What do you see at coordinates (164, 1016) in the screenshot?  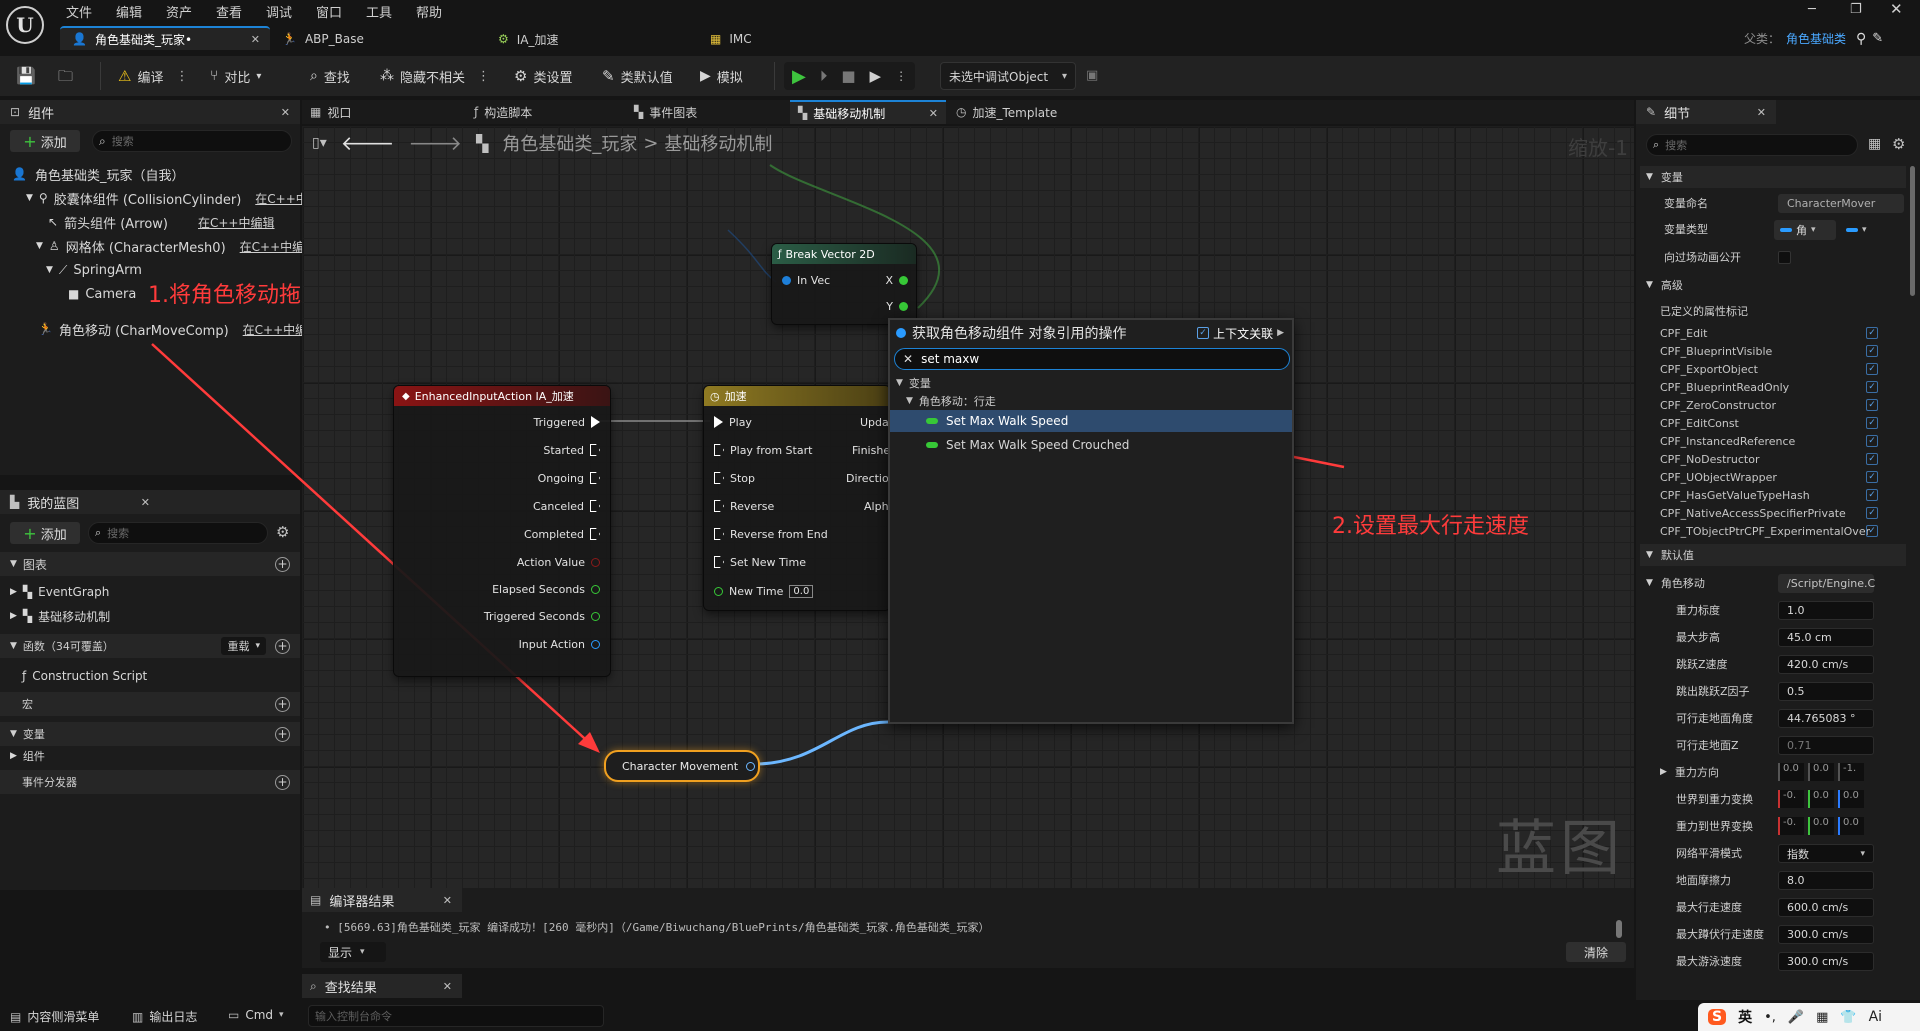 I see `output-log-button: ▥ 输出日志` at bounding box center [164, 1016].